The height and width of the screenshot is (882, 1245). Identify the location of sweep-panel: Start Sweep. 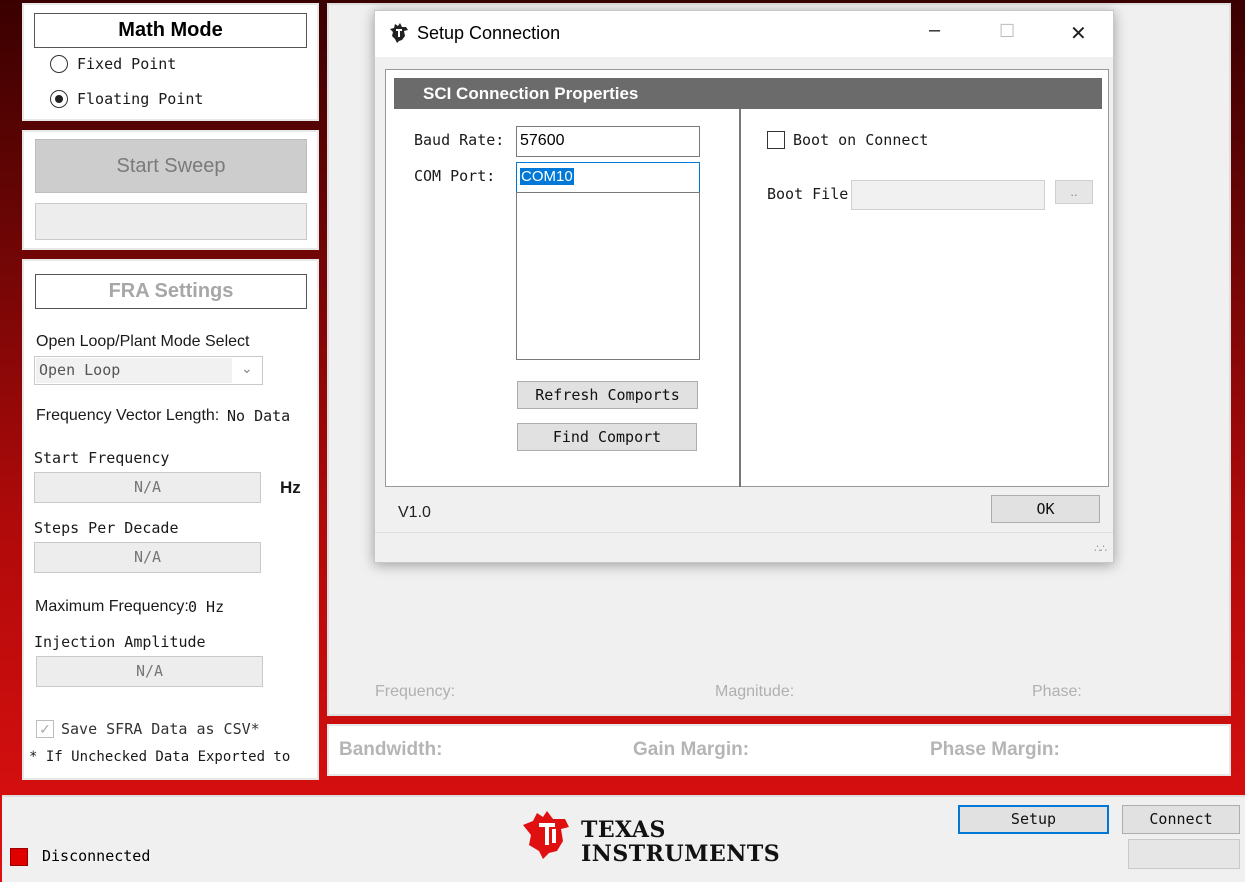
(170, 190).